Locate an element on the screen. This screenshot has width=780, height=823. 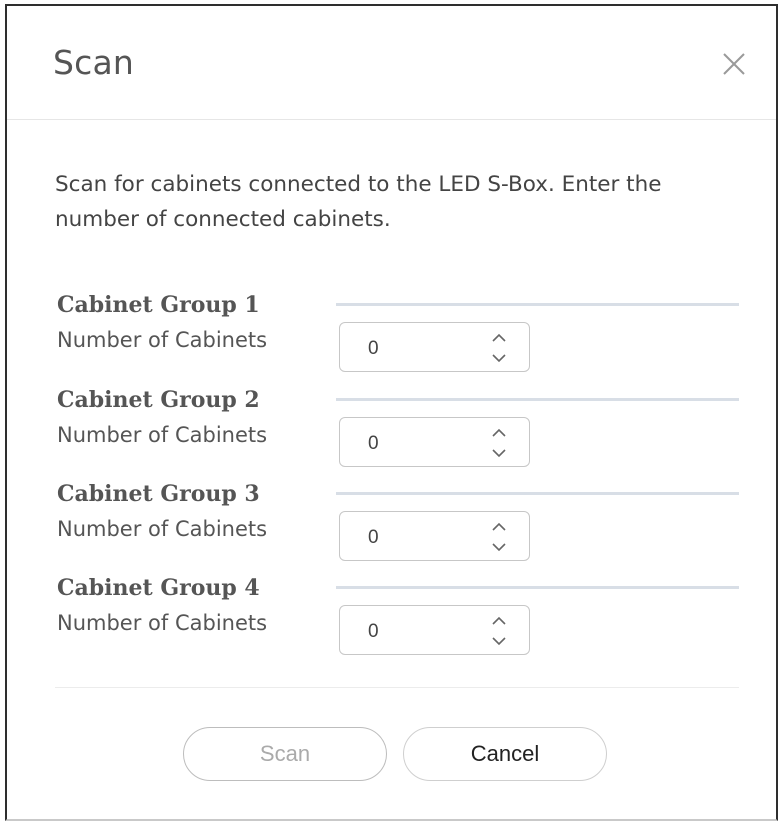
scan-button: Scan is located at coordinates (285, 754).